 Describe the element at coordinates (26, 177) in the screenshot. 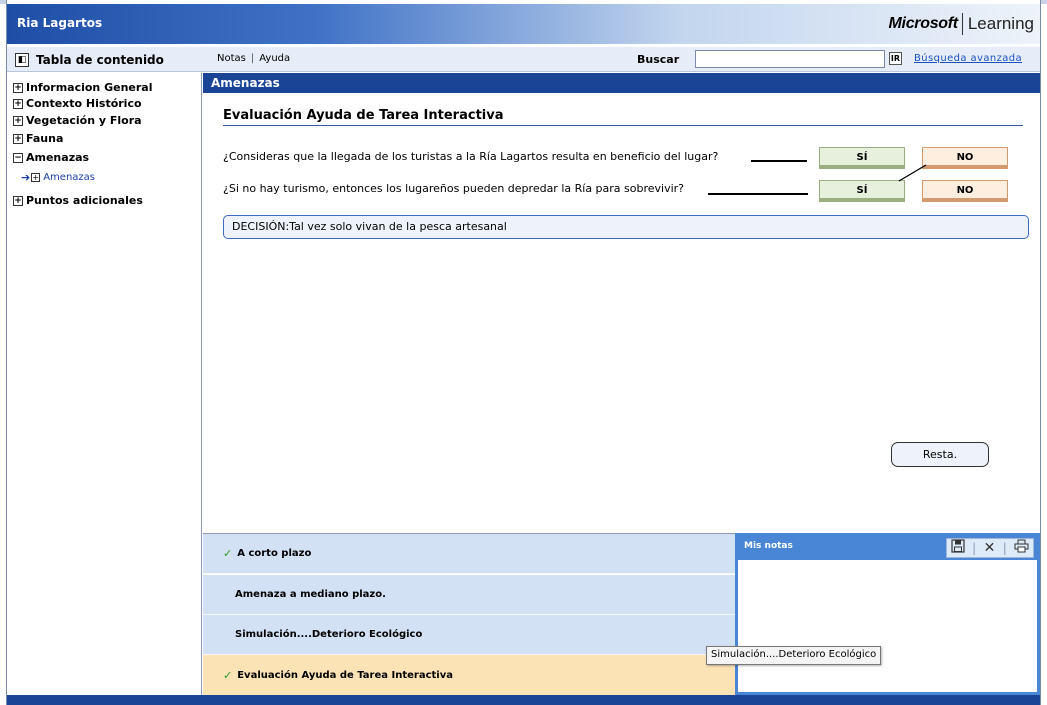

I see `current-arrow-icon: ➔` at that location.